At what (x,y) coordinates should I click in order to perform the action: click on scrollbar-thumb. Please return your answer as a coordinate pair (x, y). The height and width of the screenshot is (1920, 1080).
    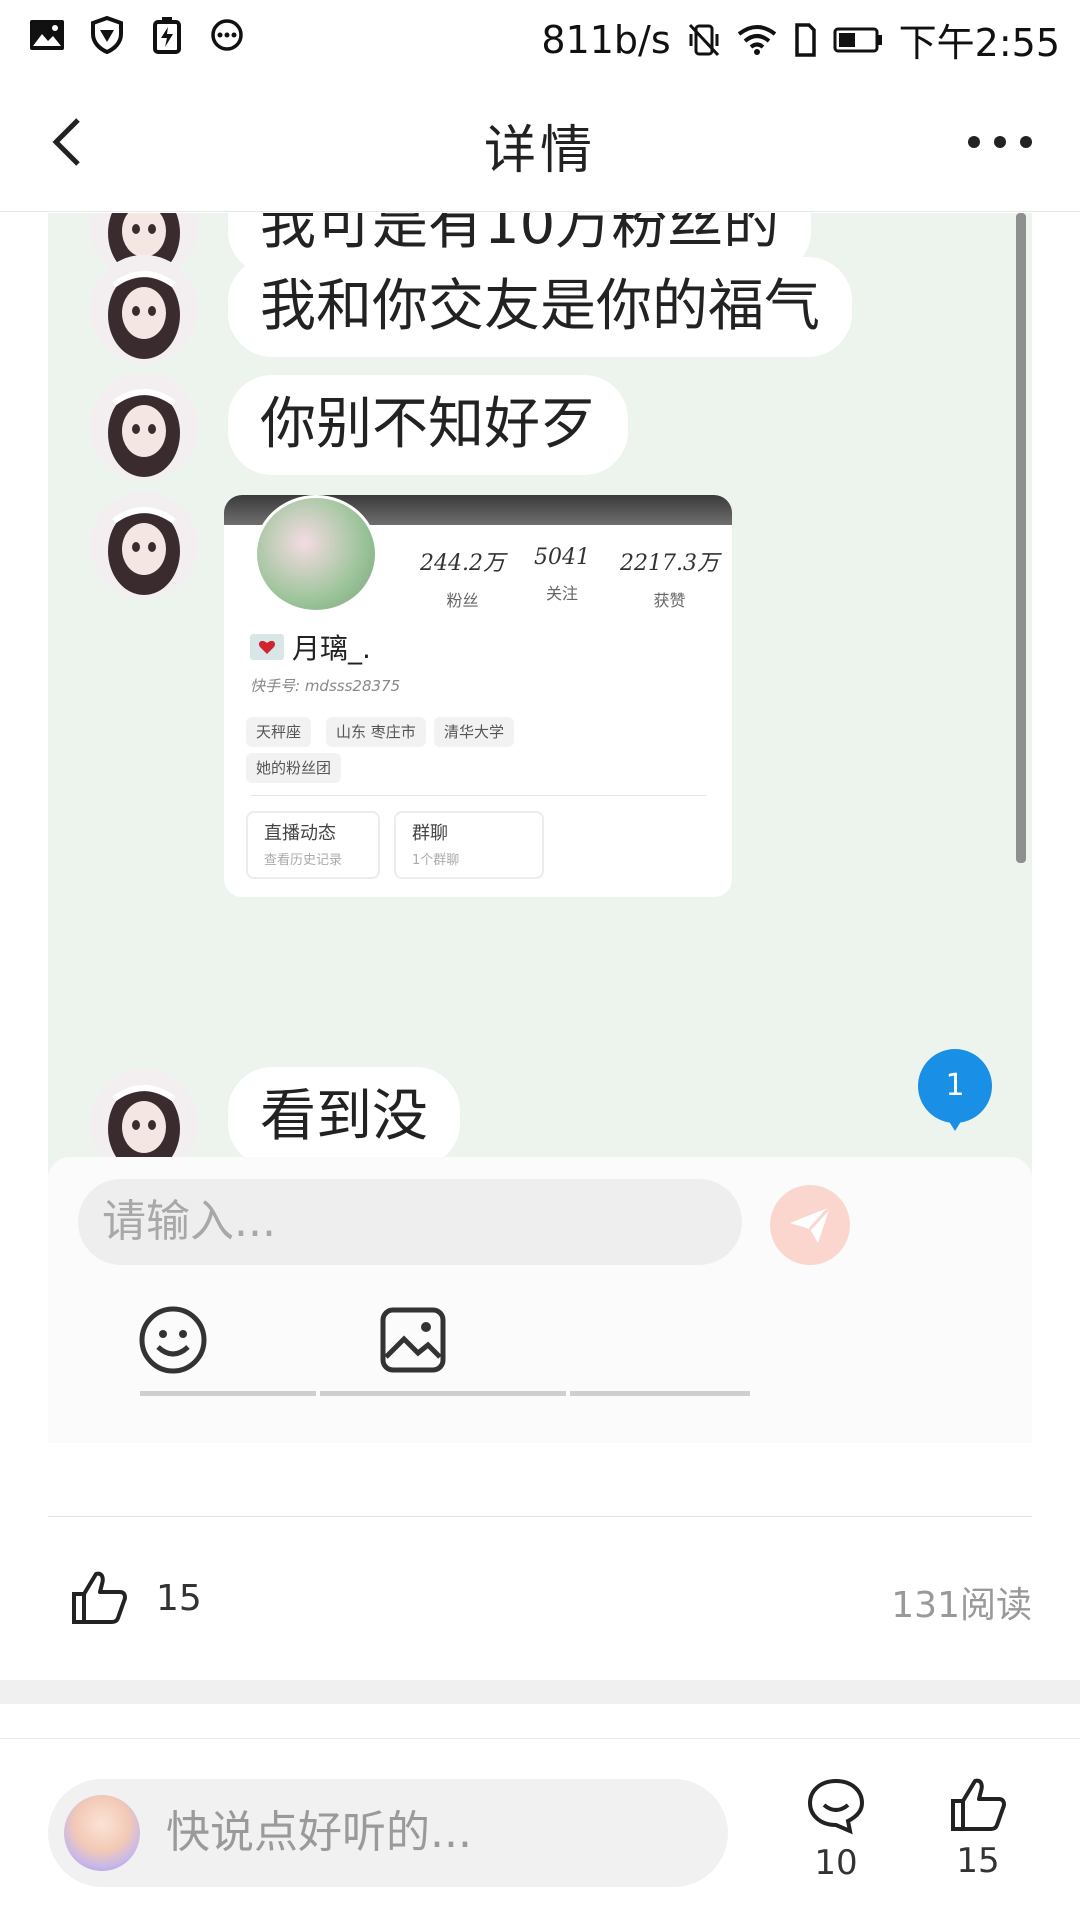
    Looking at the image, I should click on (1021, 538).